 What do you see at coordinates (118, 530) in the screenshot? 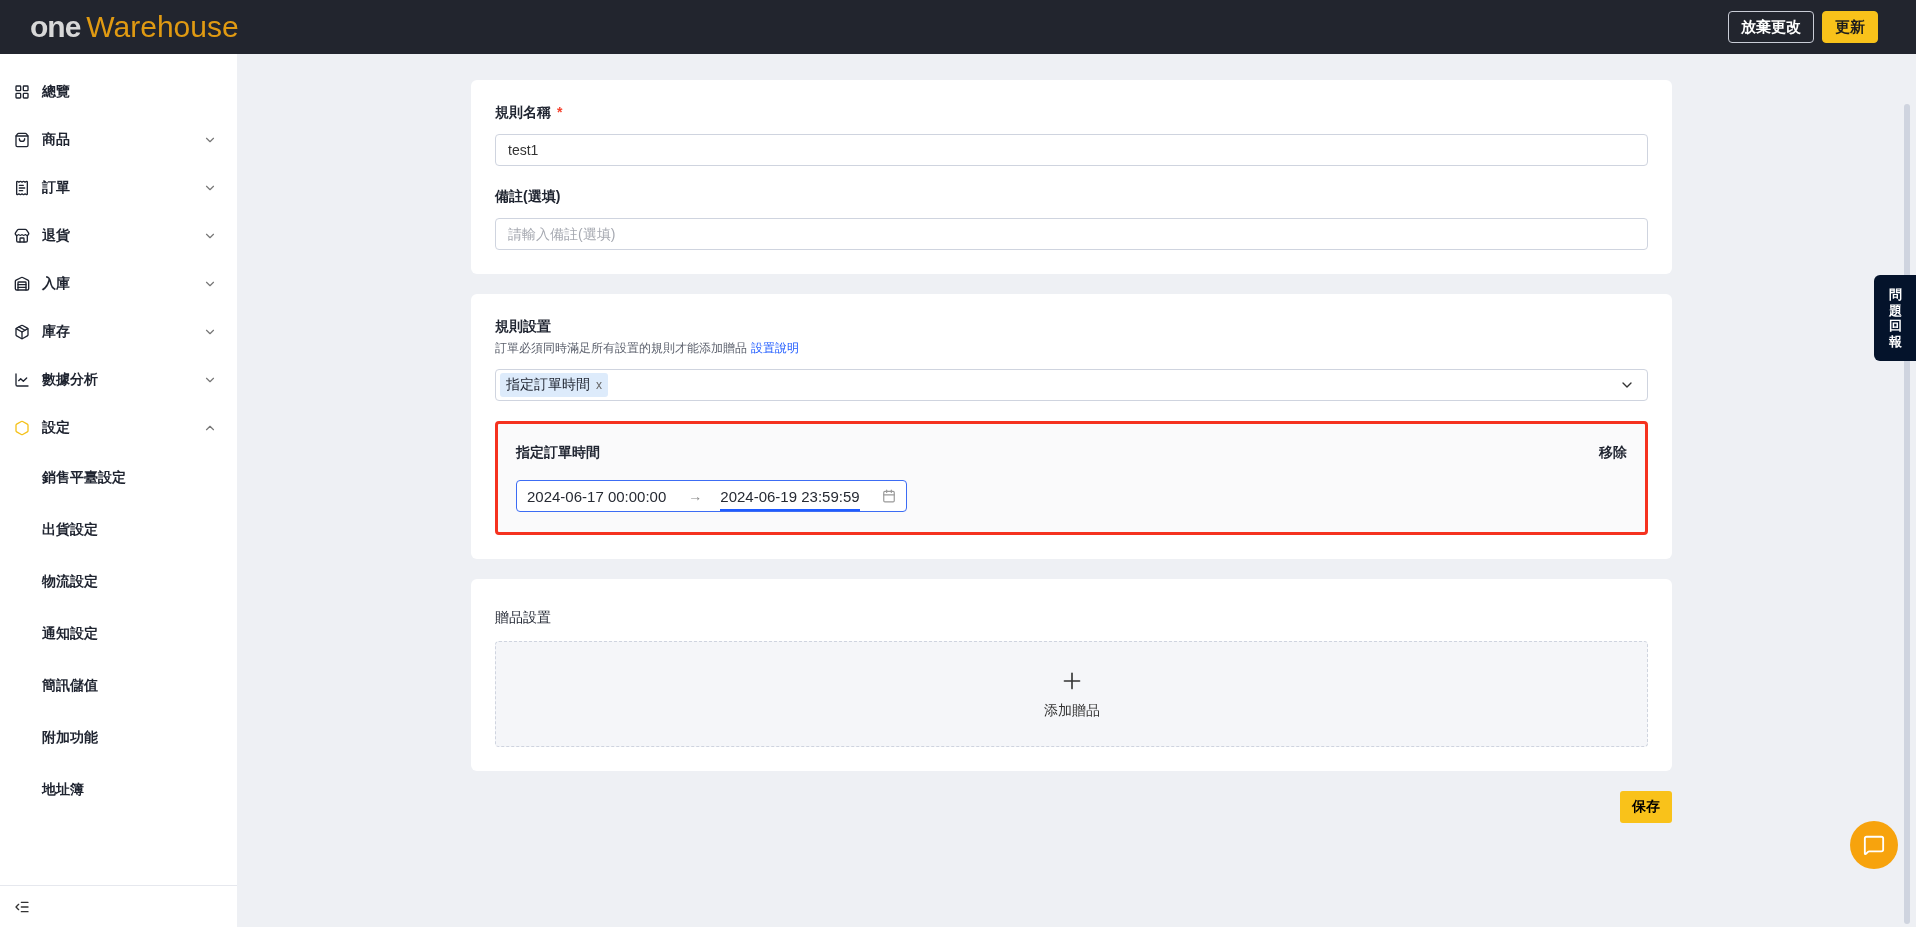
I see `sidebar-subitem: 出貨設定` at bounding box center [118, 530].